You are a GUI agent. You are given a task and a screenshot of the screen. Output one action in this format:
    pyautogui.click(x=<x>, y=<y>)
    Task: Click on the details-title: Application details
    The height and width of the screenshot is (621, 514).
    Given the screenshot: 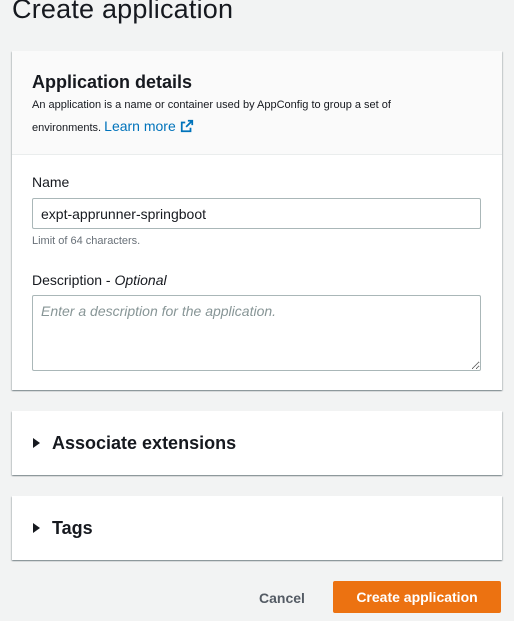 What is the action you would take?
    pyautogui.click(x=112, y=82)
    